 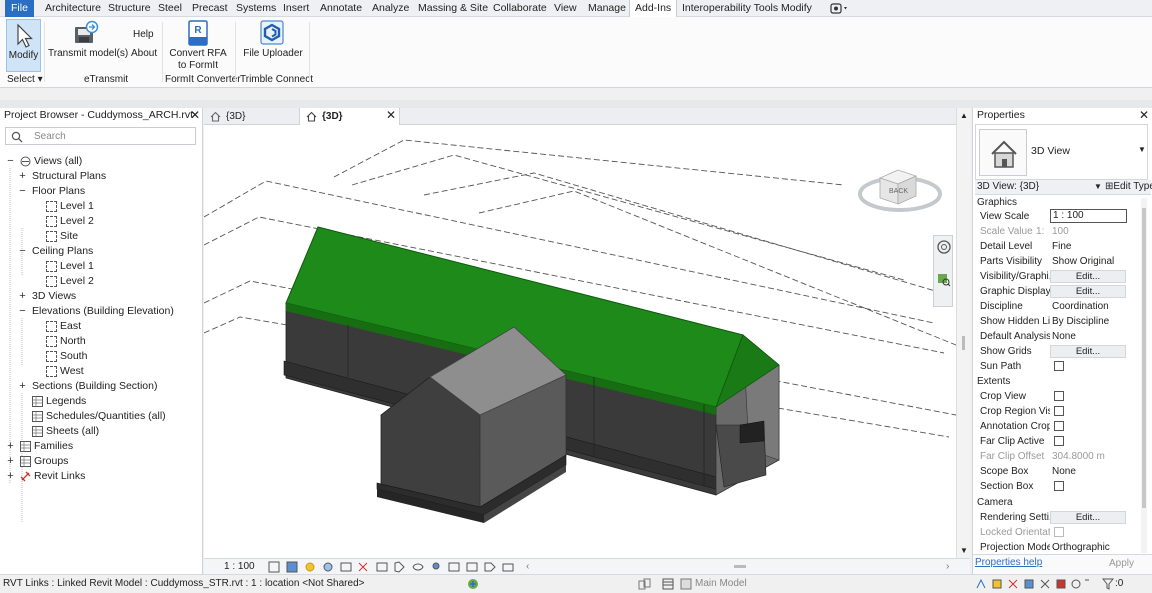 What do you see at coordinates (1059, 486) in the screenshot?
I see `section-box-checkbox` at bounding box center [1059, 486].